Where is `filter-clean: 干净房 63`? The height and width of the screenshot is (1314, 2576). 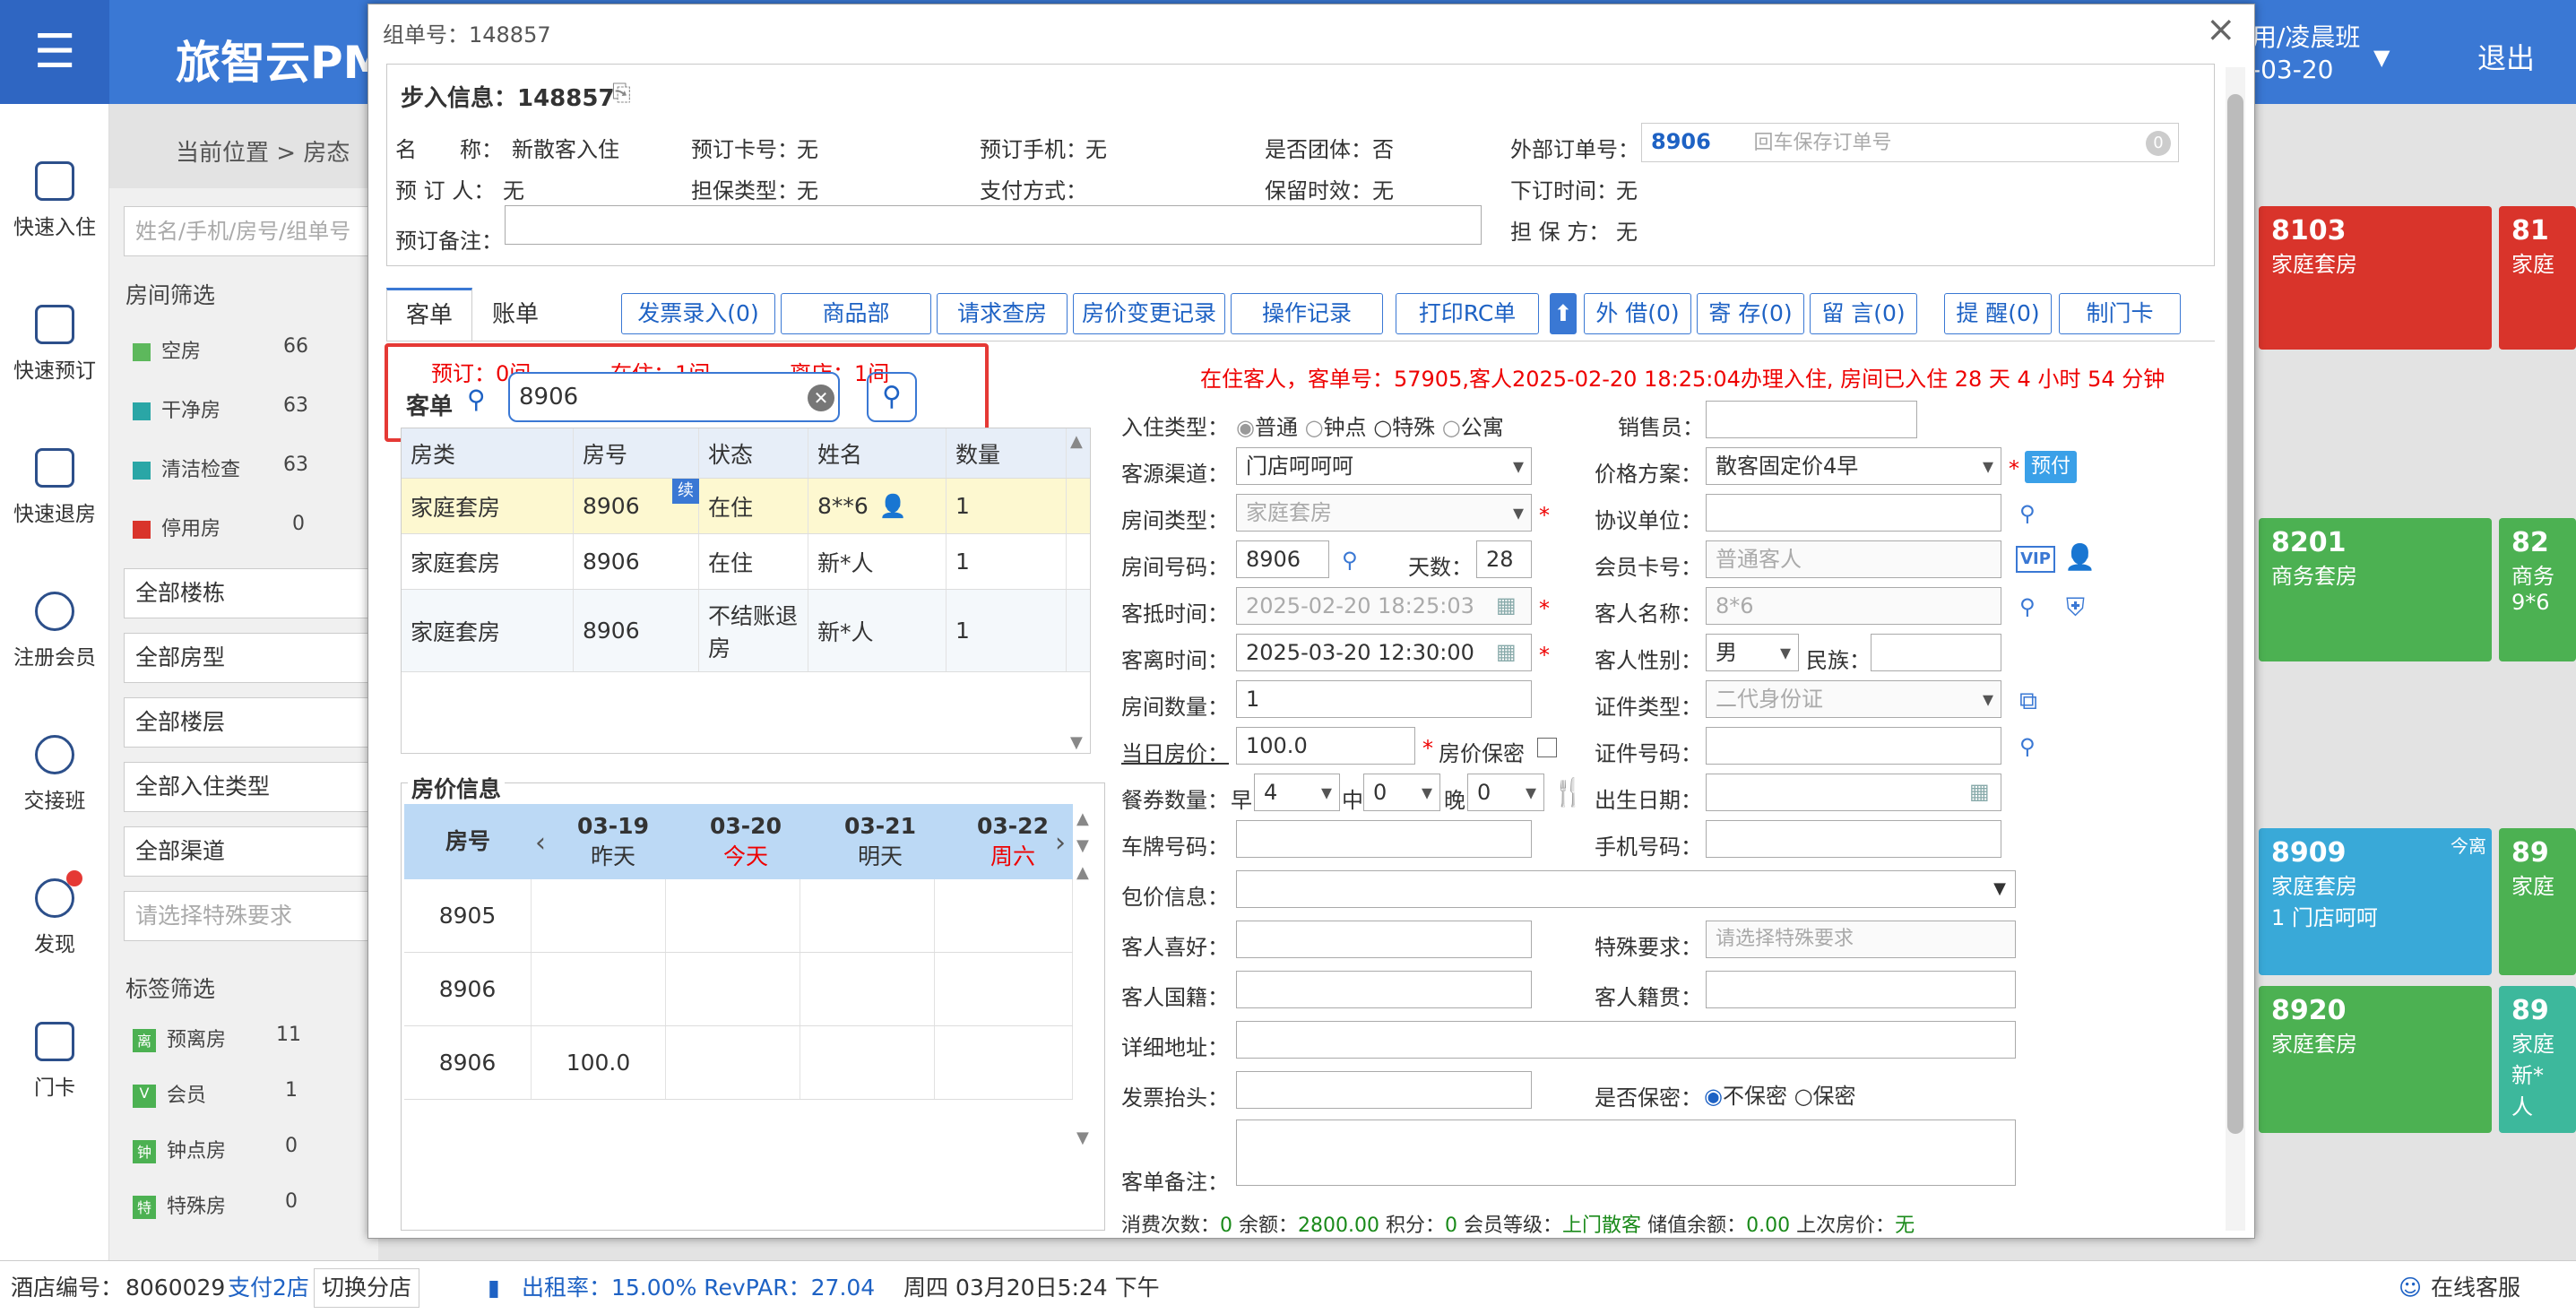
filter-clean: 干净房 63 is located at coordinates (220, 408).